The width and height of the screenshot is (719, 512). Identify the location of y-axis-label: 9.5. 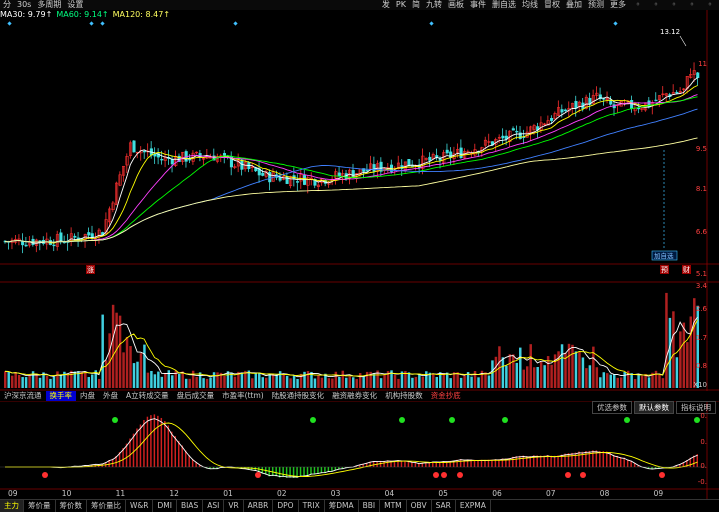
(701, 149).